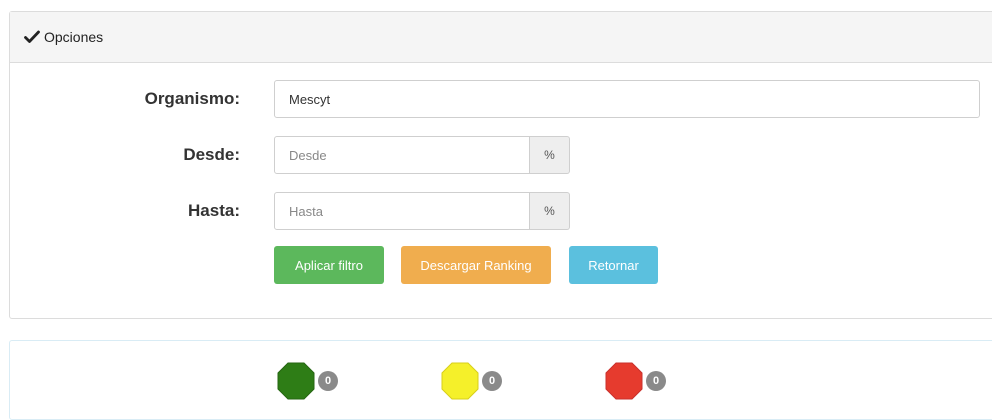 This screenshot has height=420, width=992. Describe the element at coordinates (460, 381) in the screenshot. I see `yellow-octagon-icon` at that location.